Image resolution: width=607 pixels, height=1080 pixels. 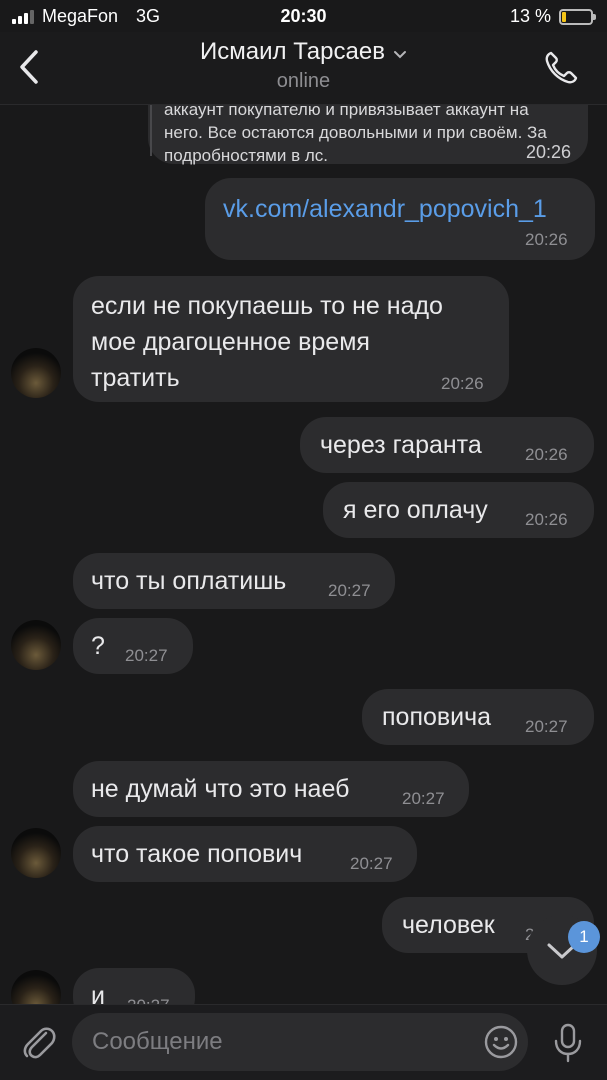 I want to click on message-text: через гаранта, so click(x=401, y=445).